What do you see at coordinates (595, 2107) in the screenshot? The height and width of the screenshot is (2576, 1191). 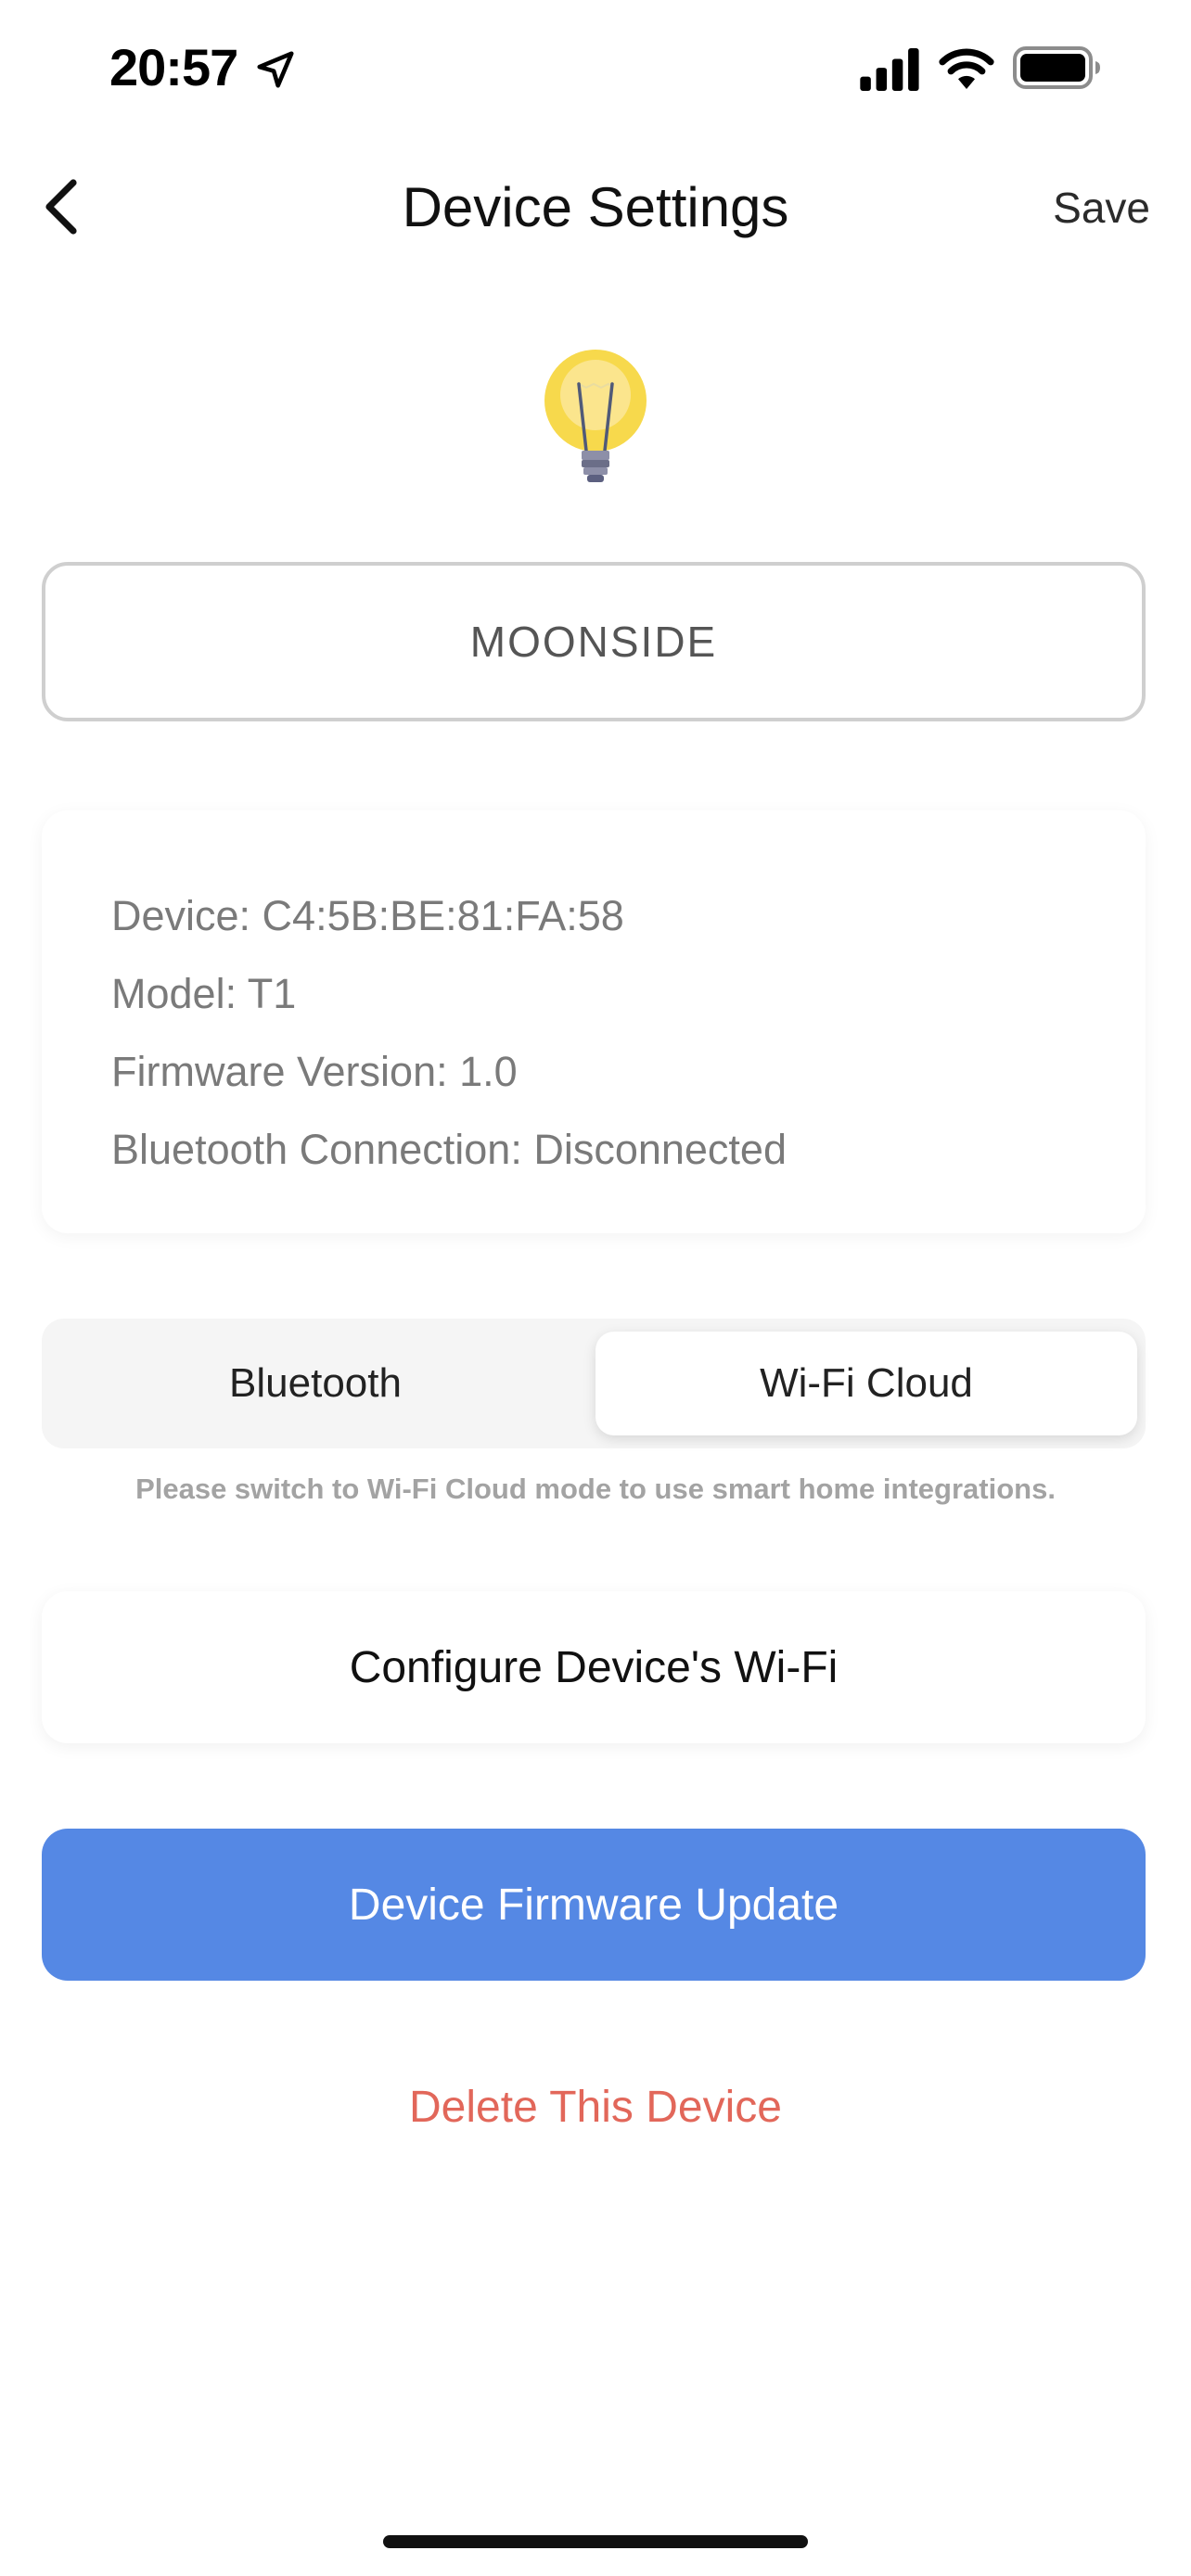 I see `delete-device-button: Delete This Device` at bounding box center [595, 2107].